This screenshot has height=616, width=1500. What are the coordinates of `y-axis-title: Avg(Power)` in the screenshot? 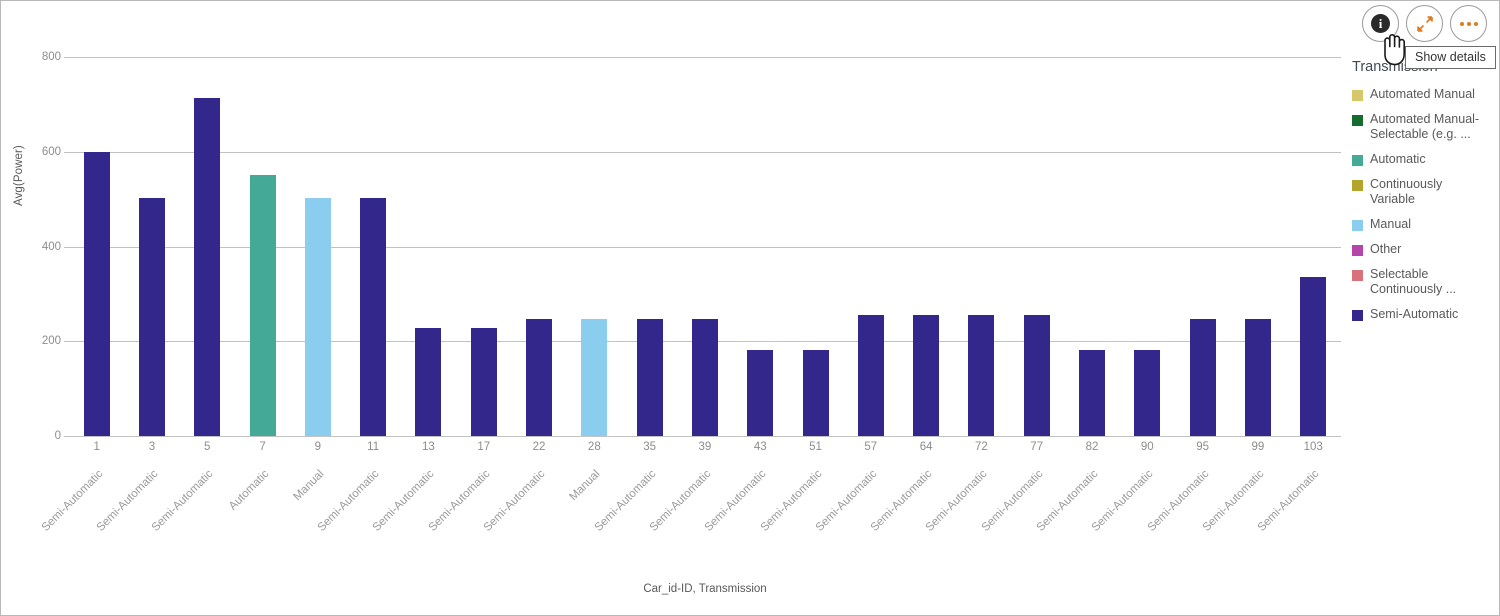 It's located at (19, 175).